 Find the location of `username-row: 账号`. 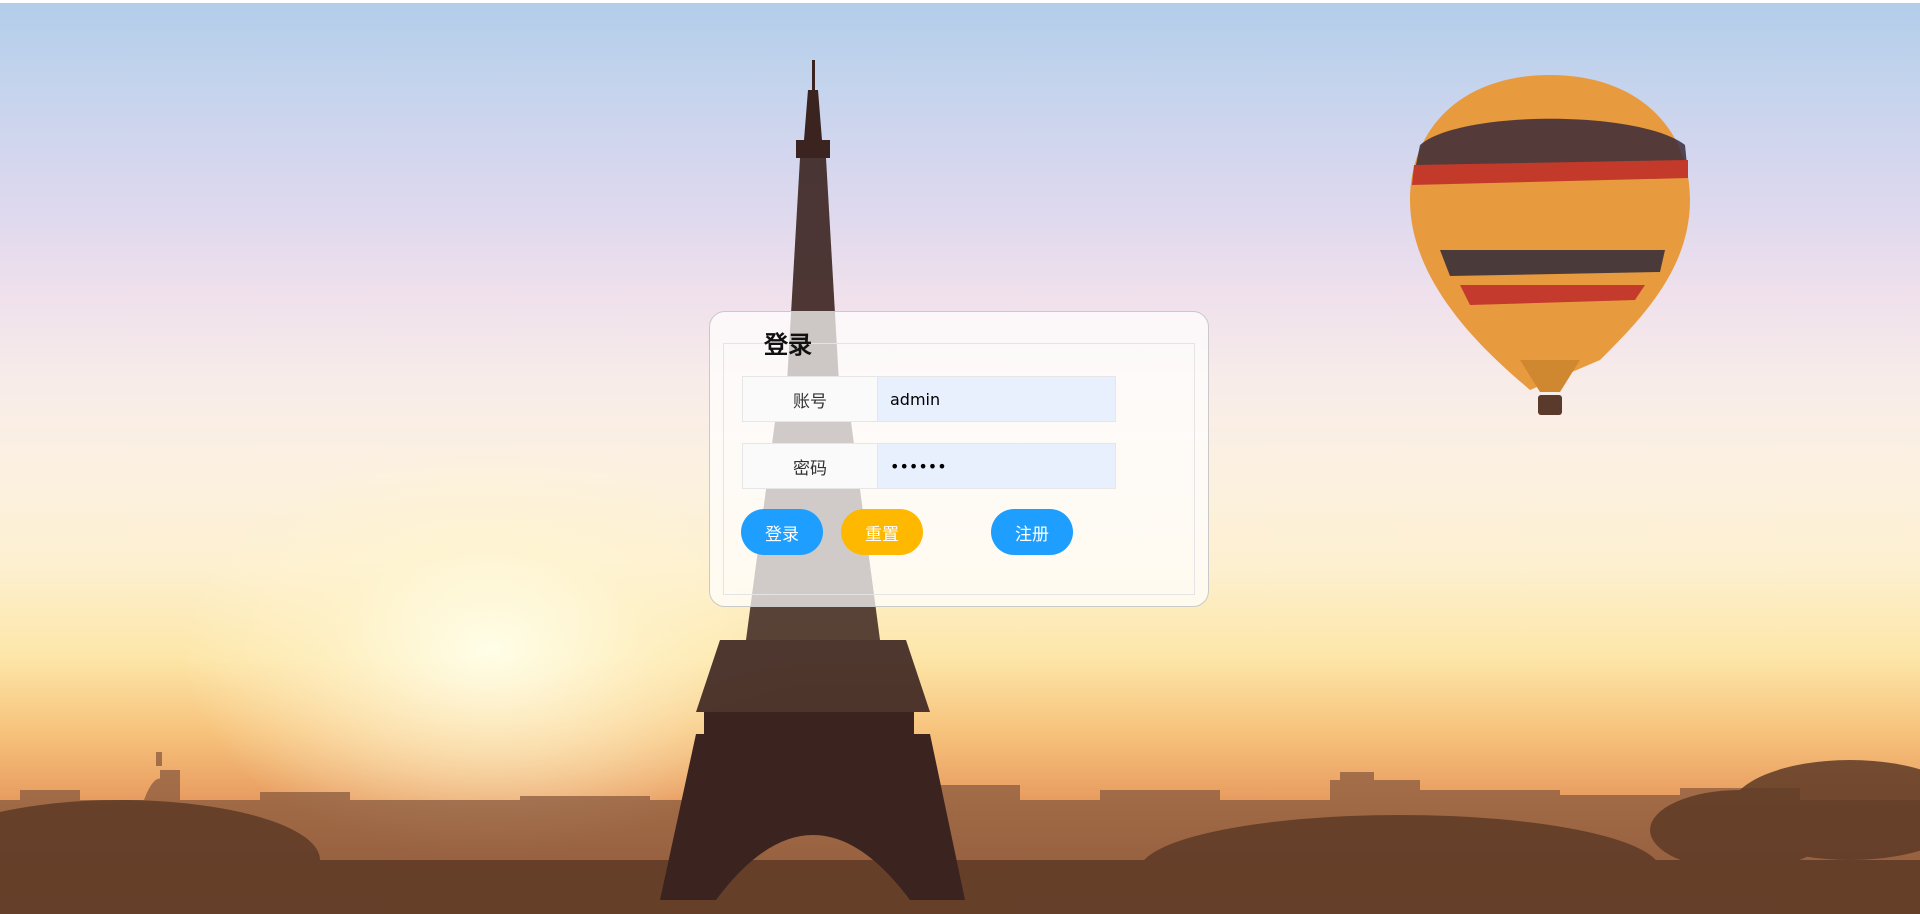

username-row: 账号 is located at coordinates (929, 399).